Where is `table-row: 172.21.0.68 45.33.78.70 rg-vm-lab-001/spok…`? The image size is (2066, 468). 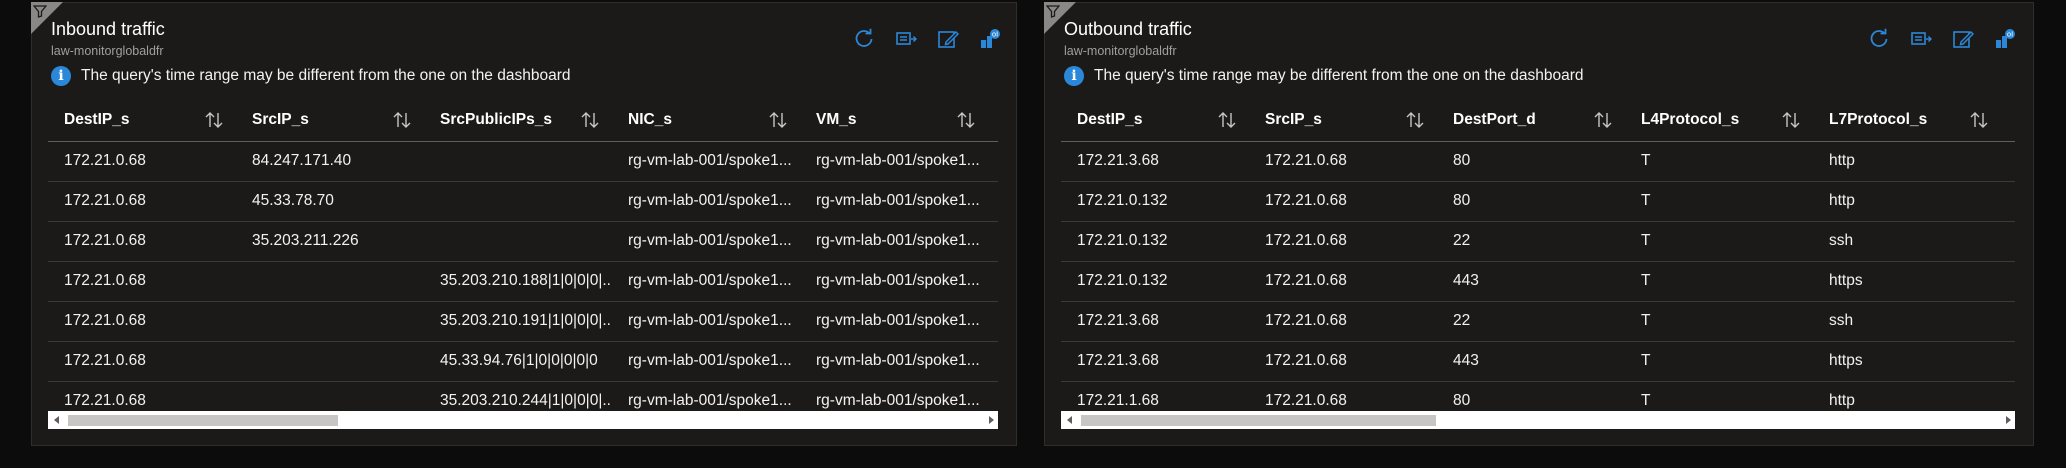 table-row: 172.21.0.68 45.33.78.70 rg-vm-lab-001/spok… is located at coordinates (523, 201).